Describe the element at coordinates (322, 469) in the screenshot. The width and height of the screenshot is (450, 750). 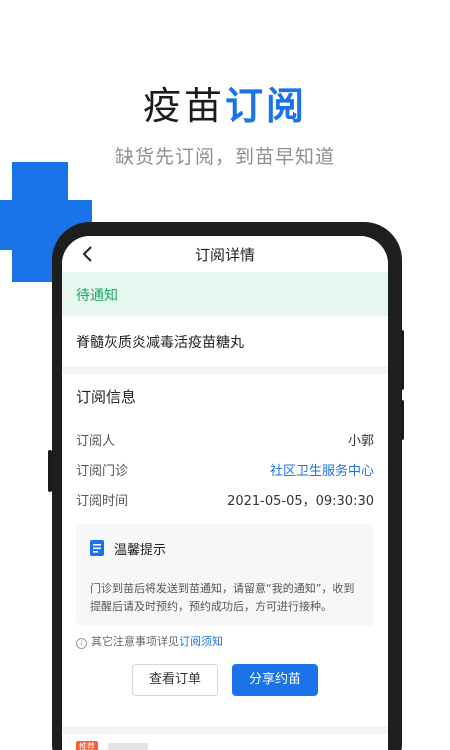
I see `clinic-link: 社区卫生服务中心` at that location.